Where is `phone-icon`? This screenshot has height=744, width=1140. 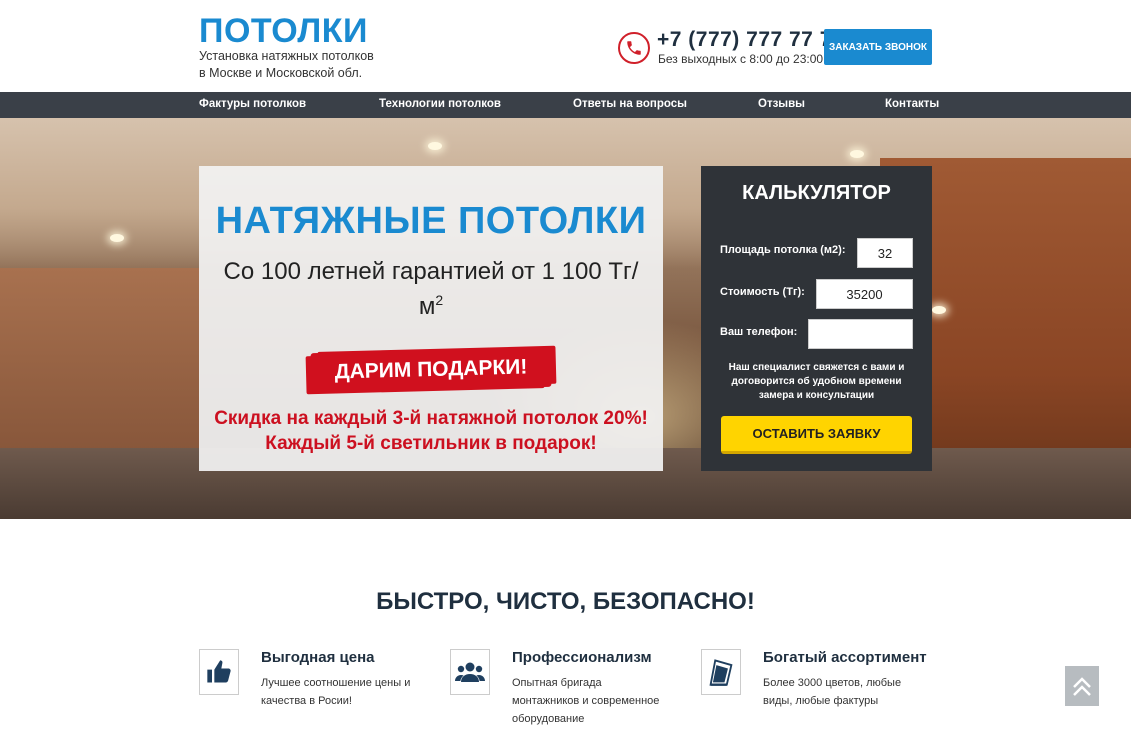 phone-icon is located at coordinates (634, 48).